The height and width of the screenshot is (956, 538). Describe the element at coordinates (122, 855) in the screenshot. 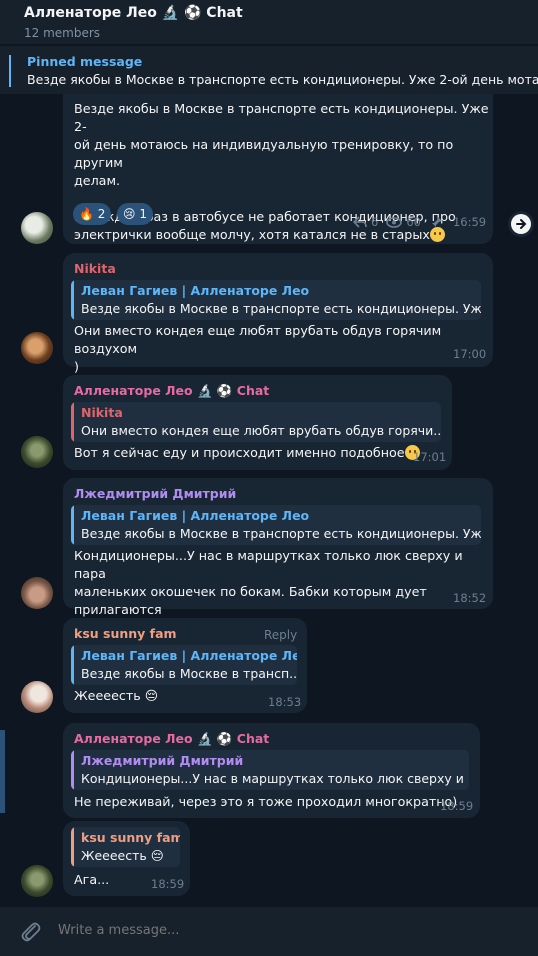

I see `reply-text: Жеееесть 😔` at that location.